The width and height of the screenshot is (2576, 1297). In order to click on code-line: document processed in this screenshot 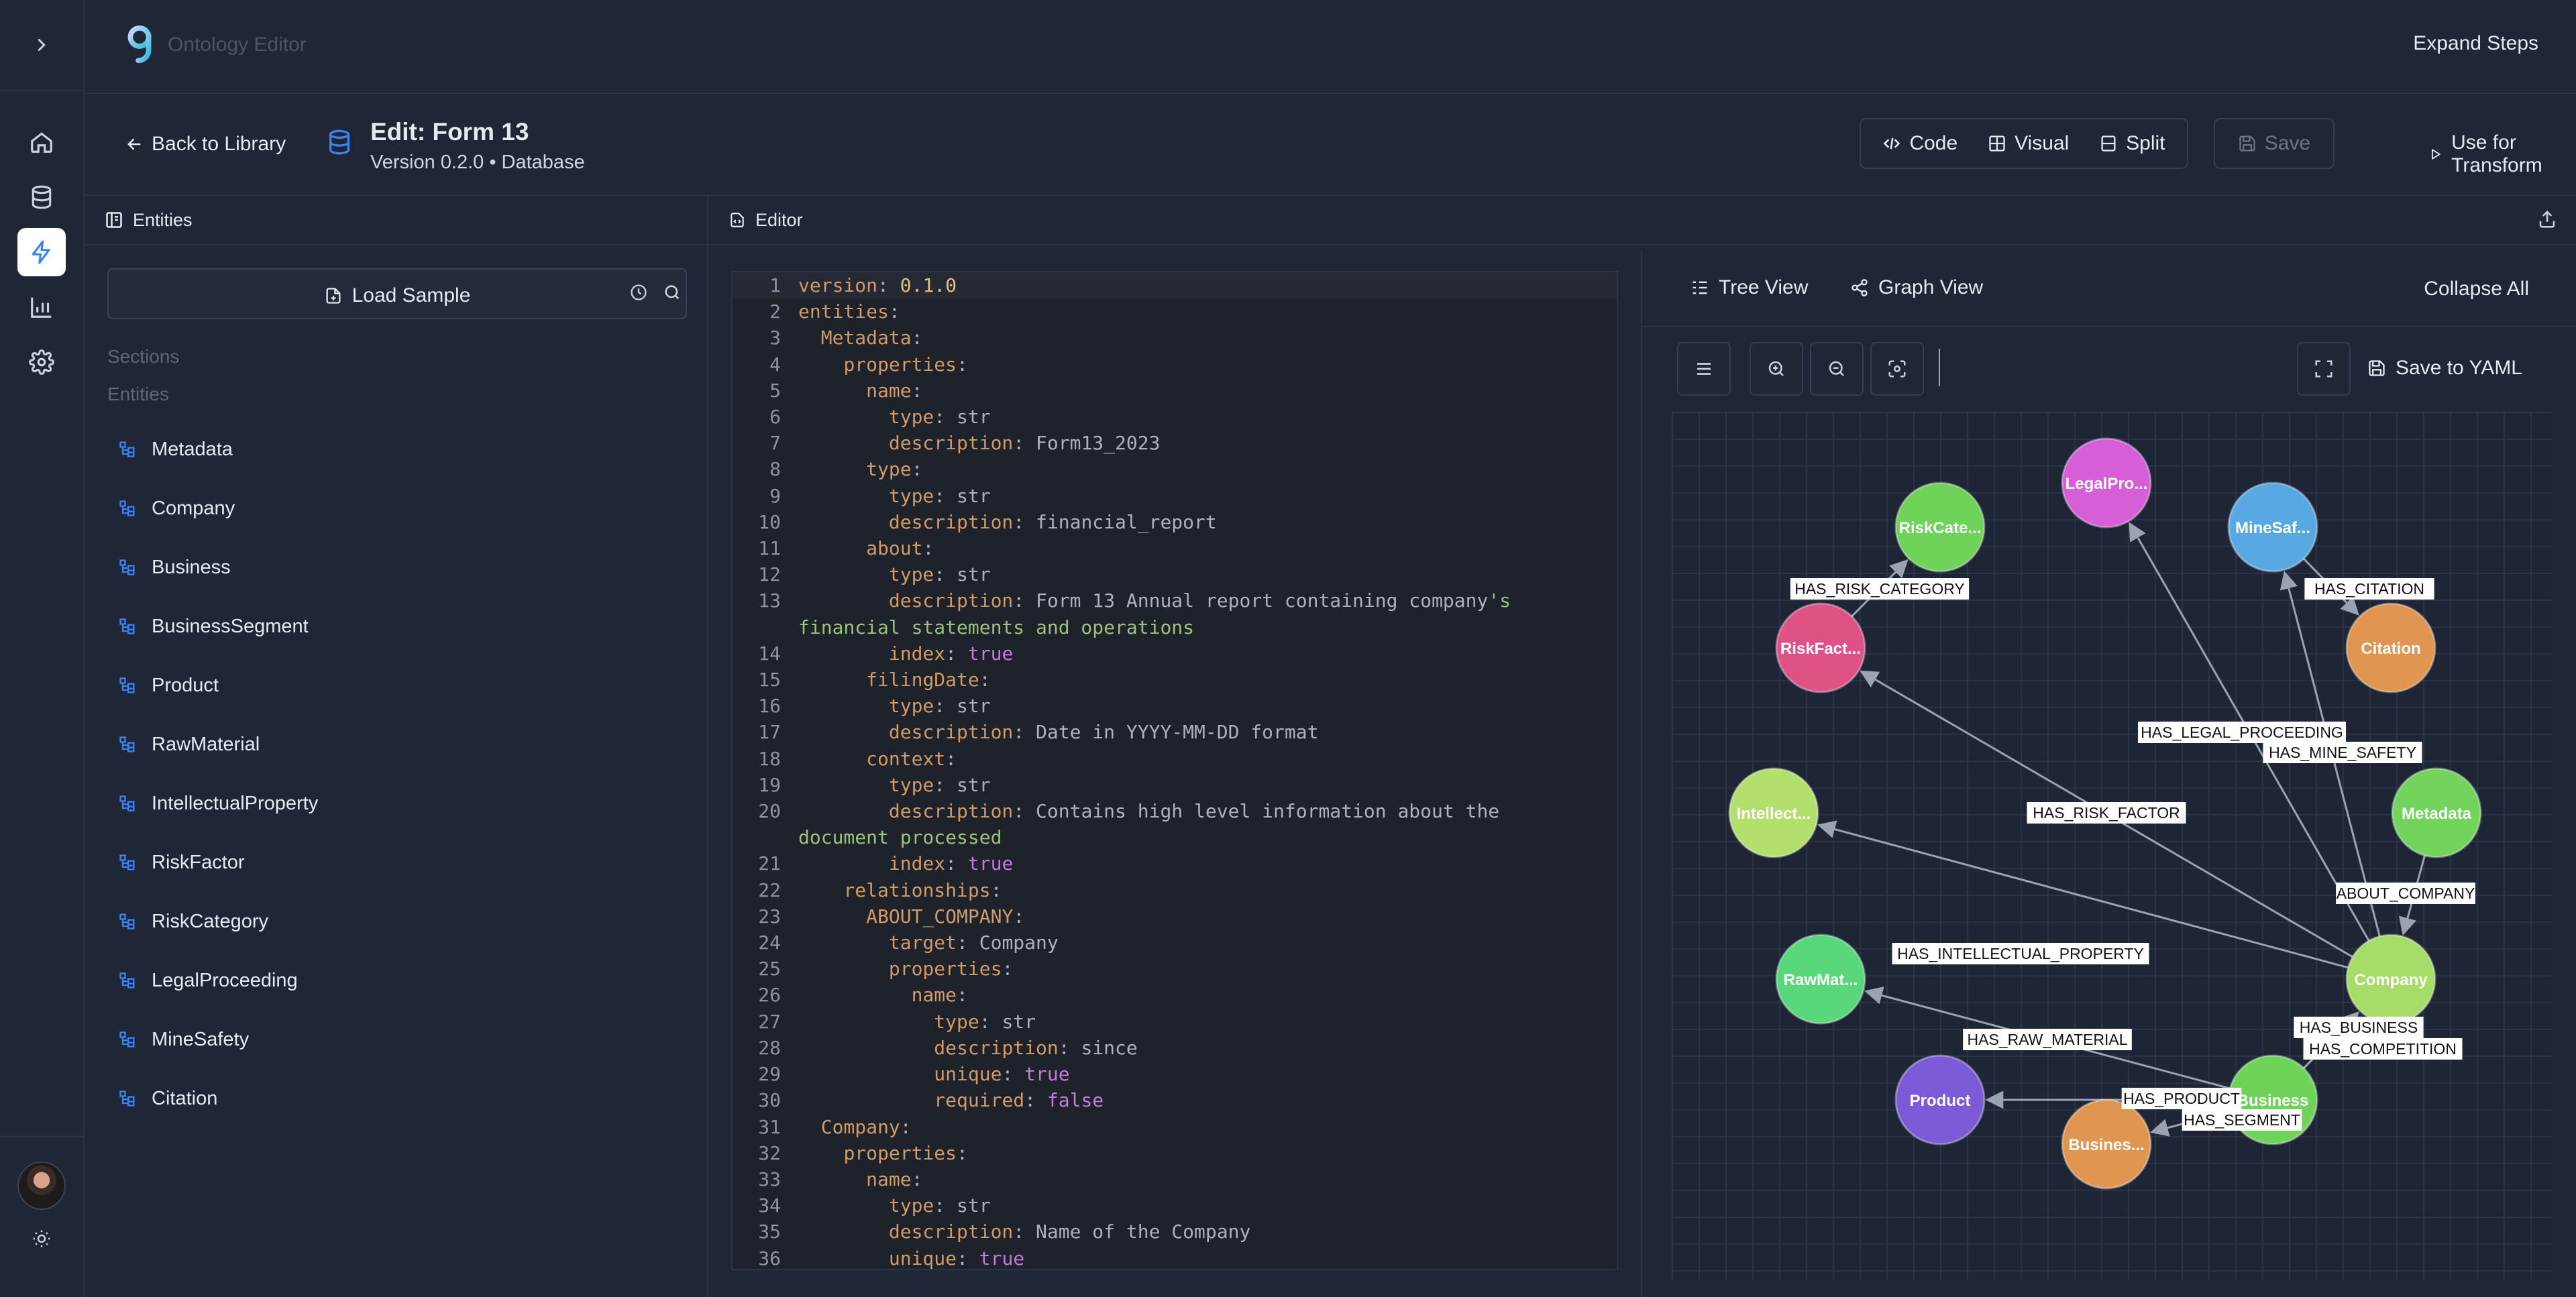, I will do `click(1175, 837)`.